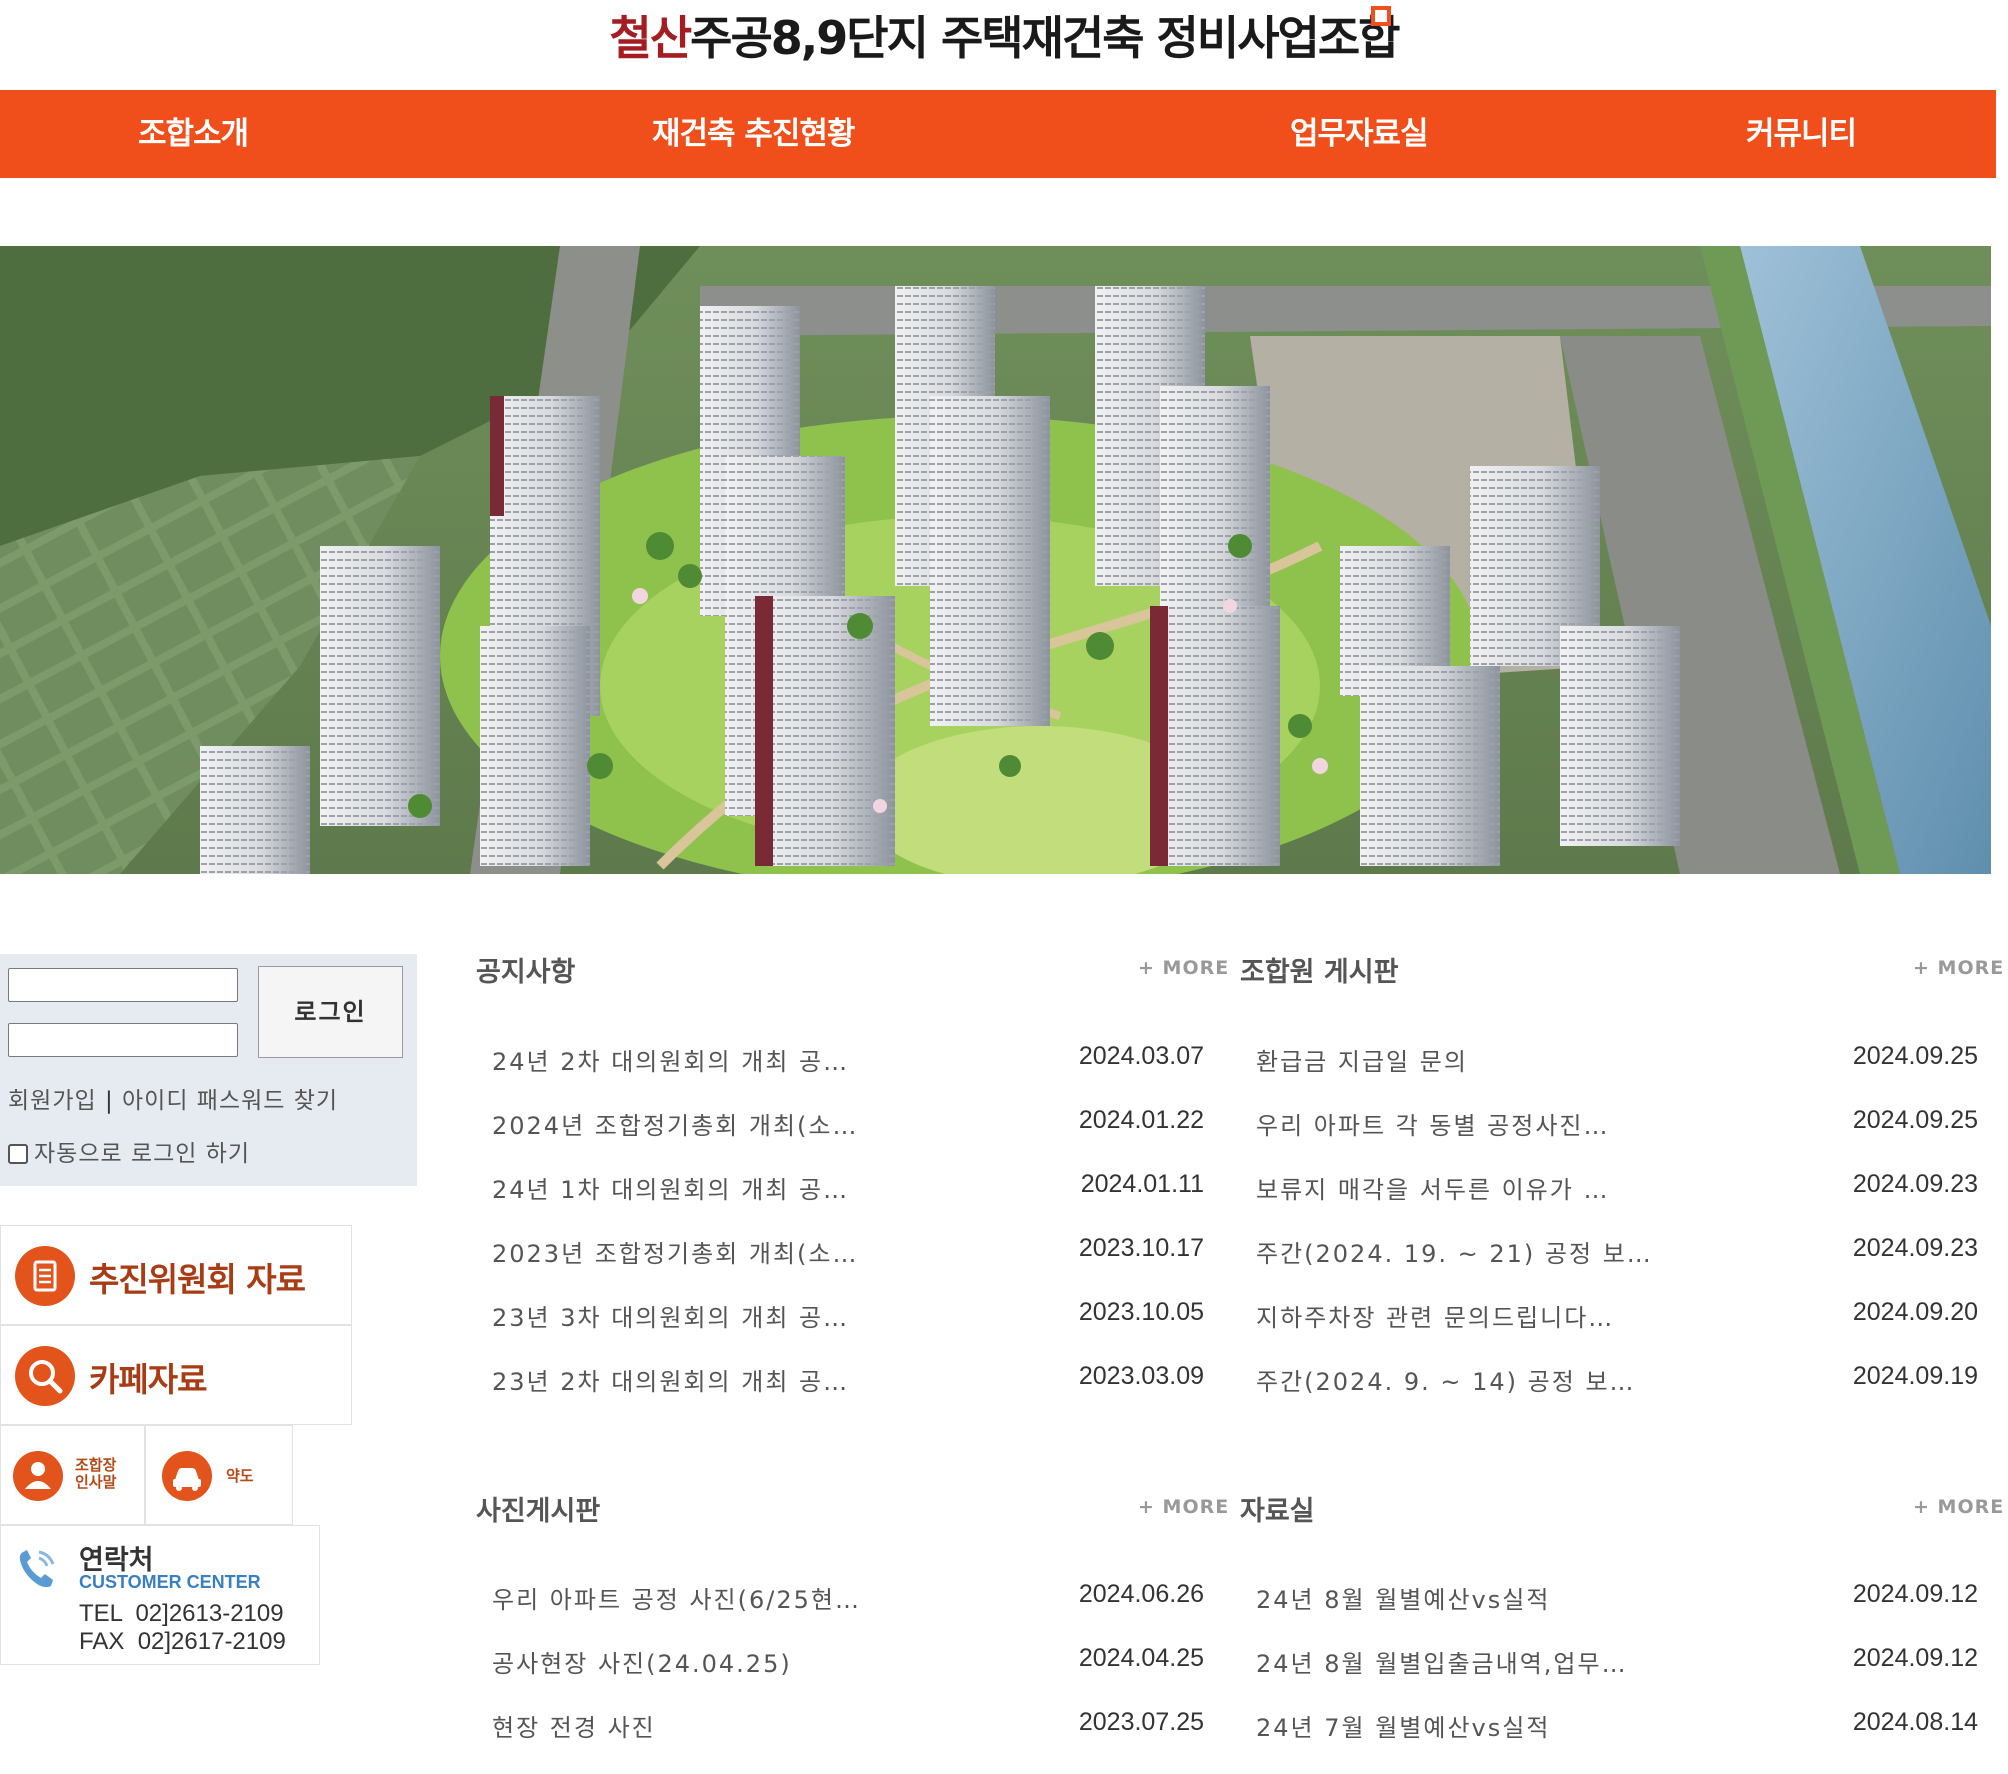  What do you see at coordinates (52, 1101) in the screenshot?
I see `signup-link: 회원가입` at bounding box center [52, 1101].